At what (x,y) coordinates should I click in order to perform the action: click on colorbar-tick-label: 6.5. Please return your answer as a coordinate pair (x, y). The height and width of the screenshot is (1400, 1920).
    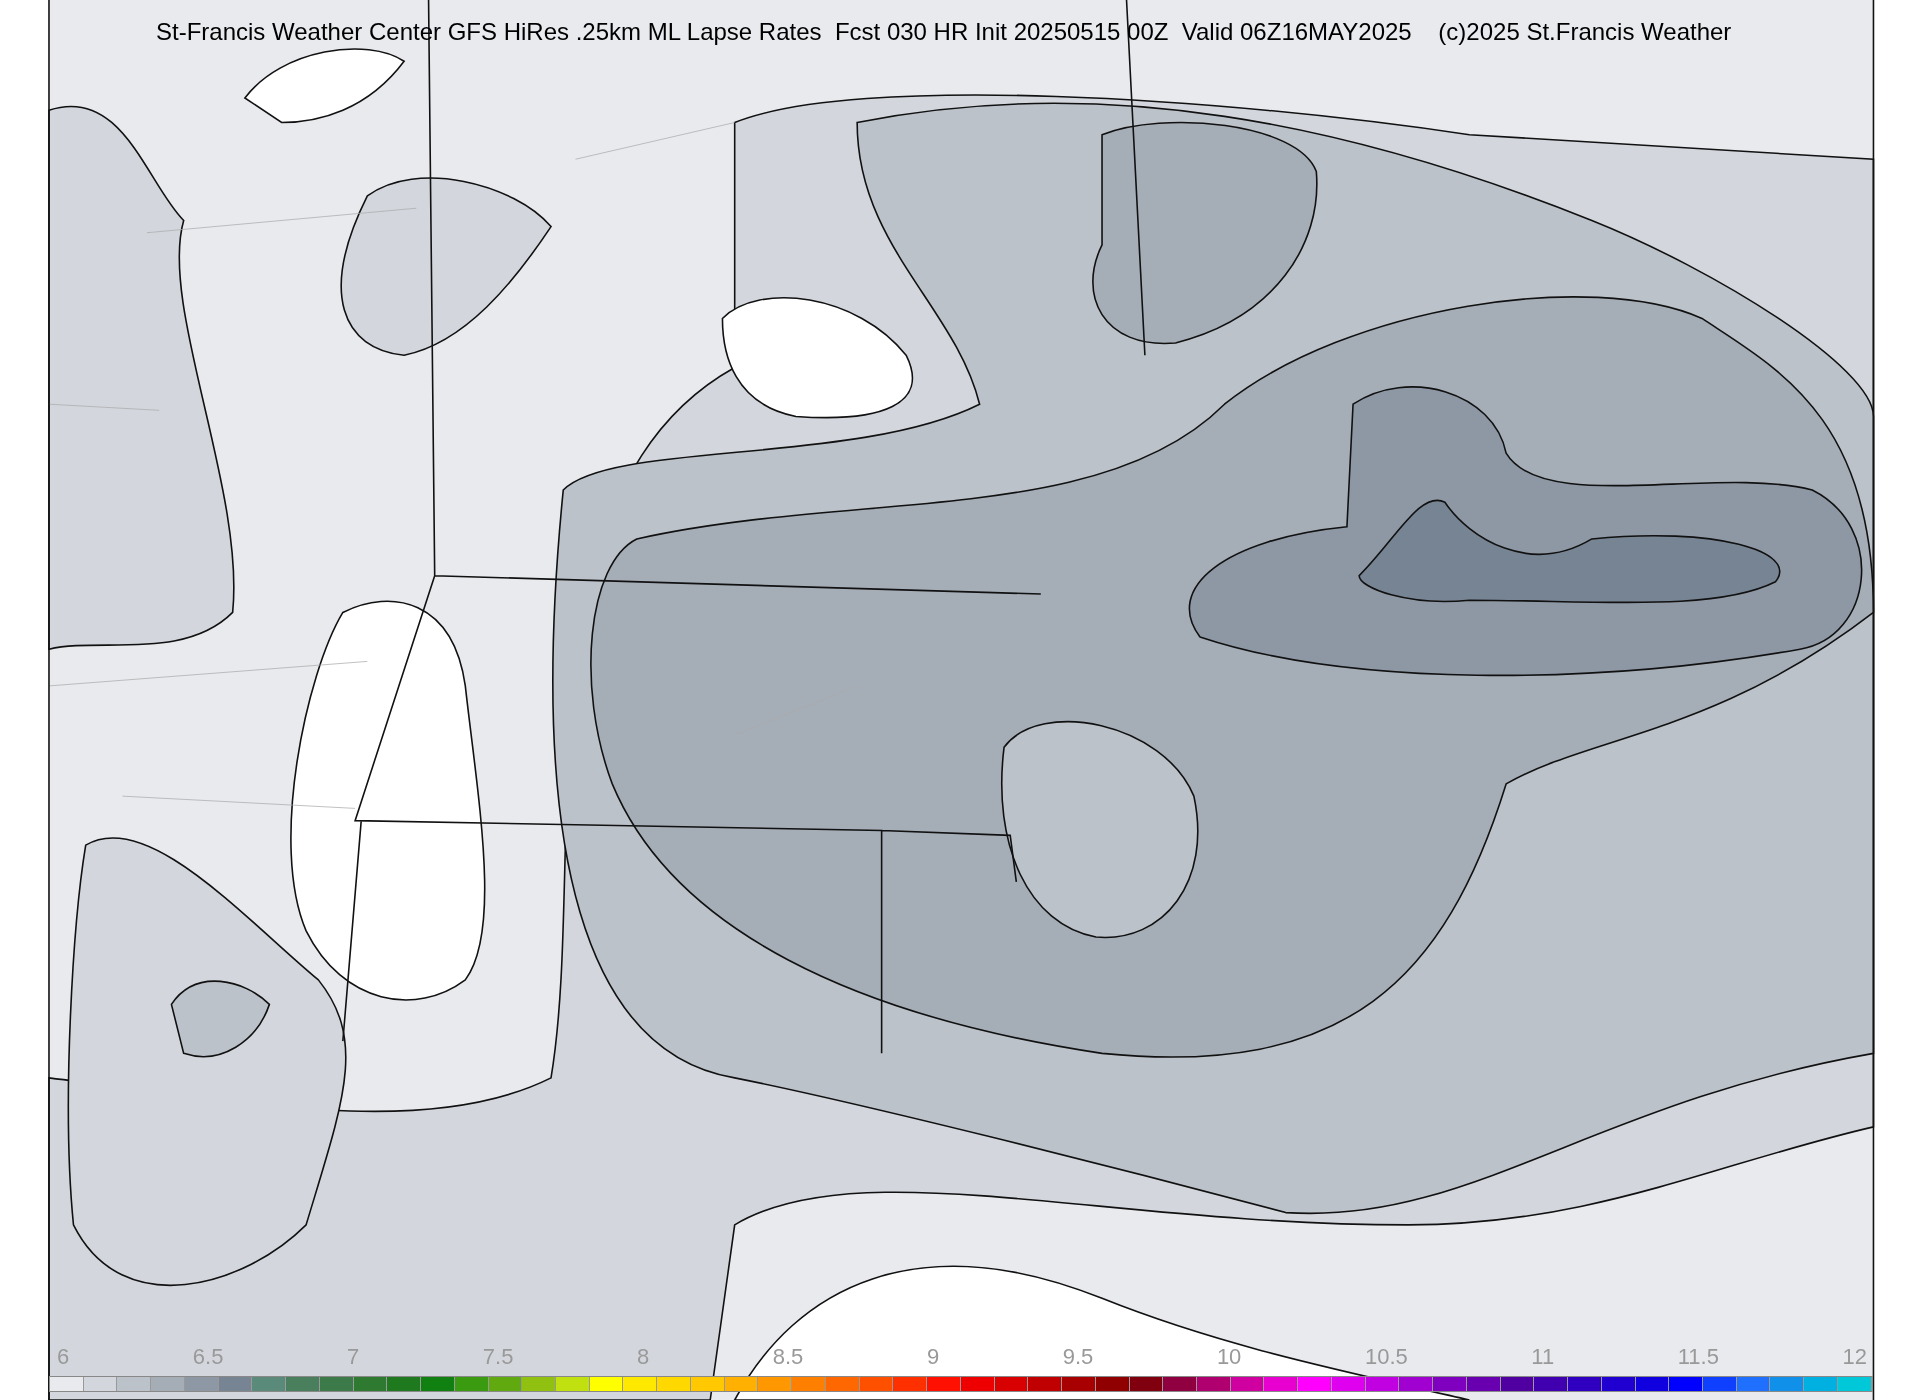
    Looking at the image, I should click on (208, 1357).